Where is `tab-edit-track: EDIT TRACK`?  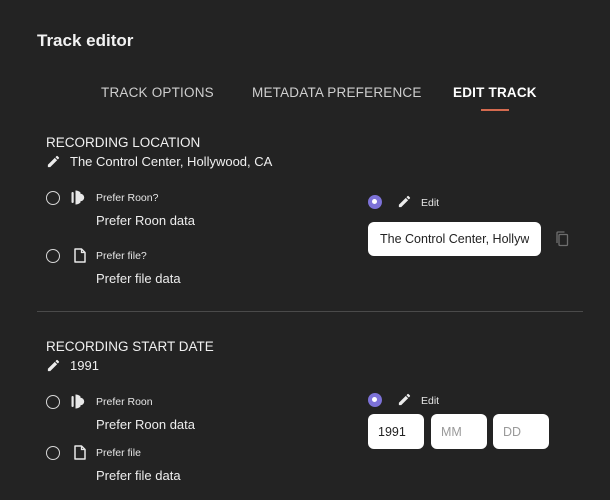
tab-edit-track: EDIT TRACK is located at coordinates (495, 98).